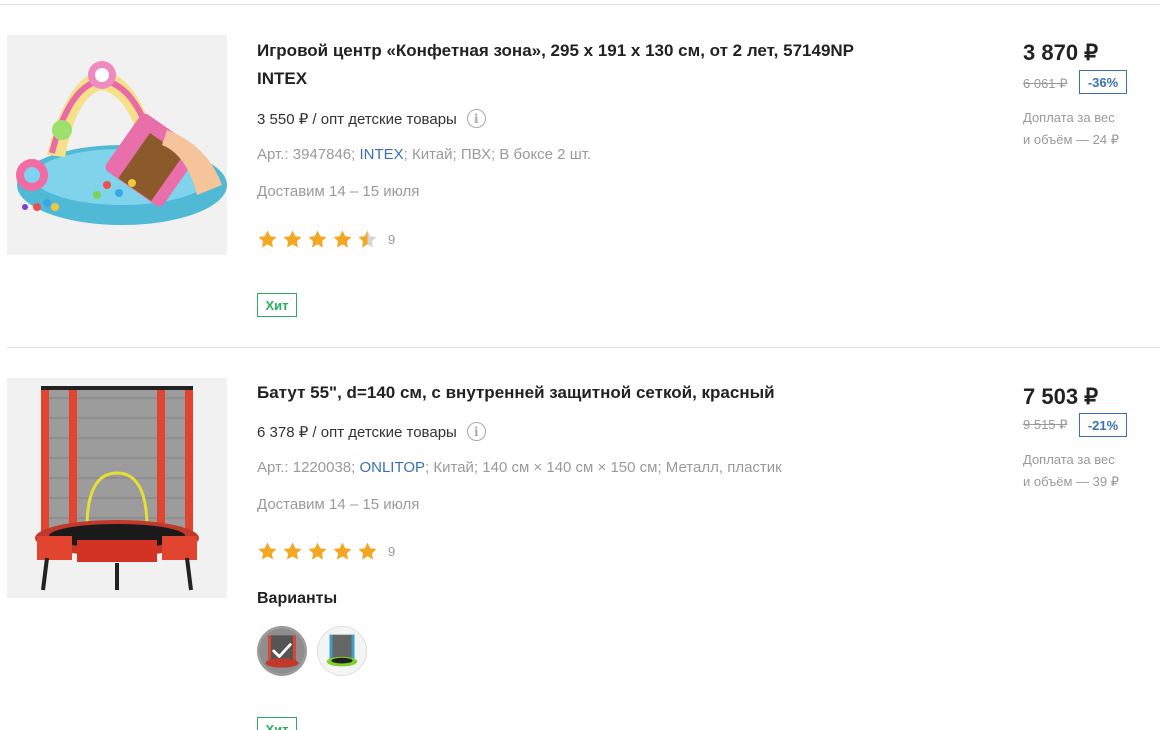 This screenshot has height=730, width=1160. I want to click on brand-link: INTEX, so click(381, 154).